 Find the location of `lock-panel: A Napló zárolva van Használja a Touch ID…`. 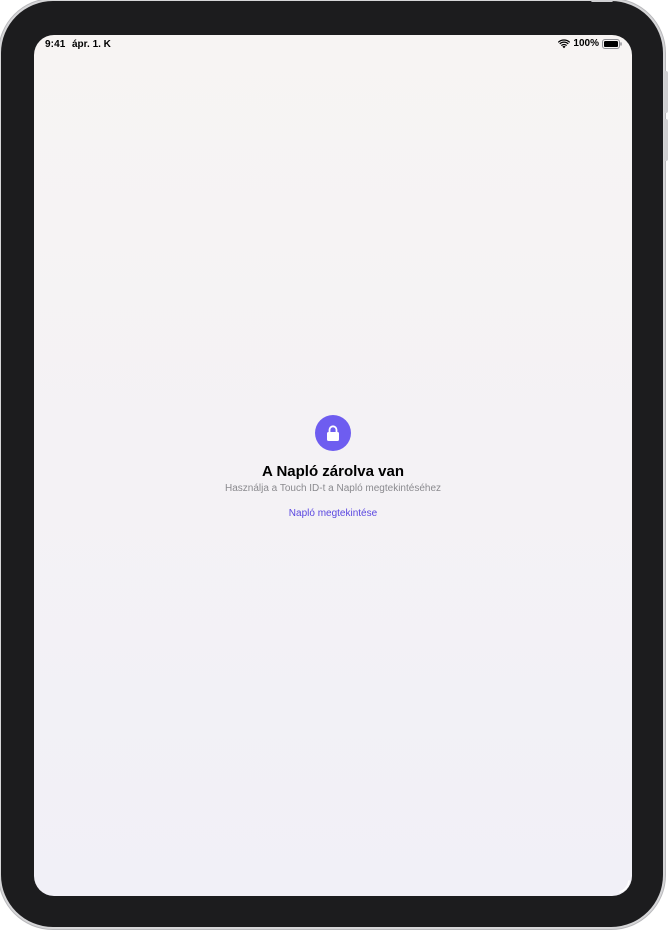

lock-panel: A Napló zárolva van Használja a Touch ID… is located at coordinates (333, 468).